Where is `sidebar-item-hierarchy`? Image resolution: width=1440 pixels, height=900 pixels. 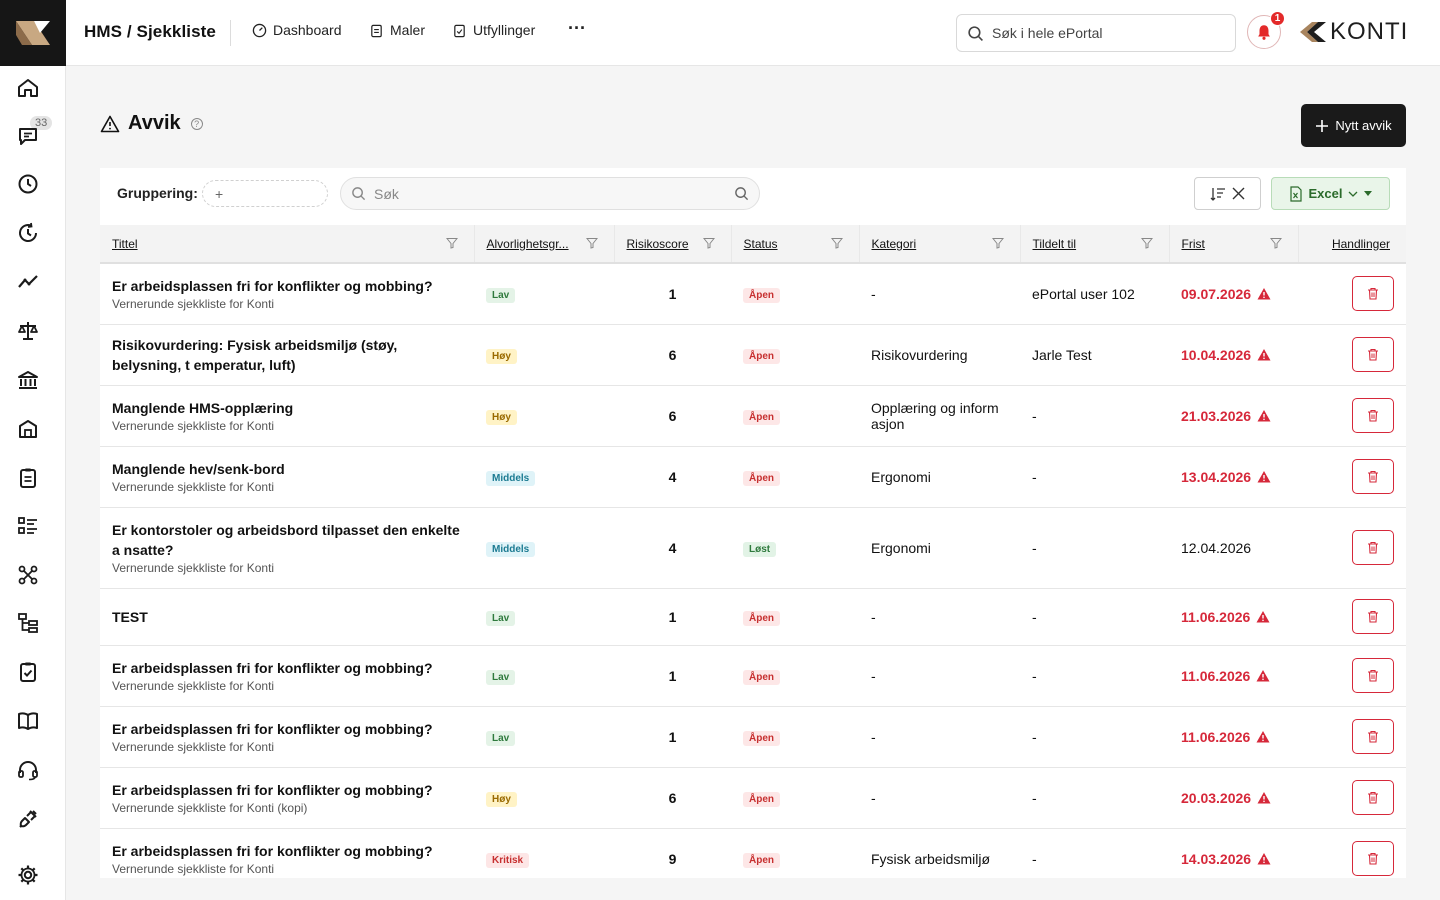
sidebar-item-hierarchy is located at coordinates (28, 623).